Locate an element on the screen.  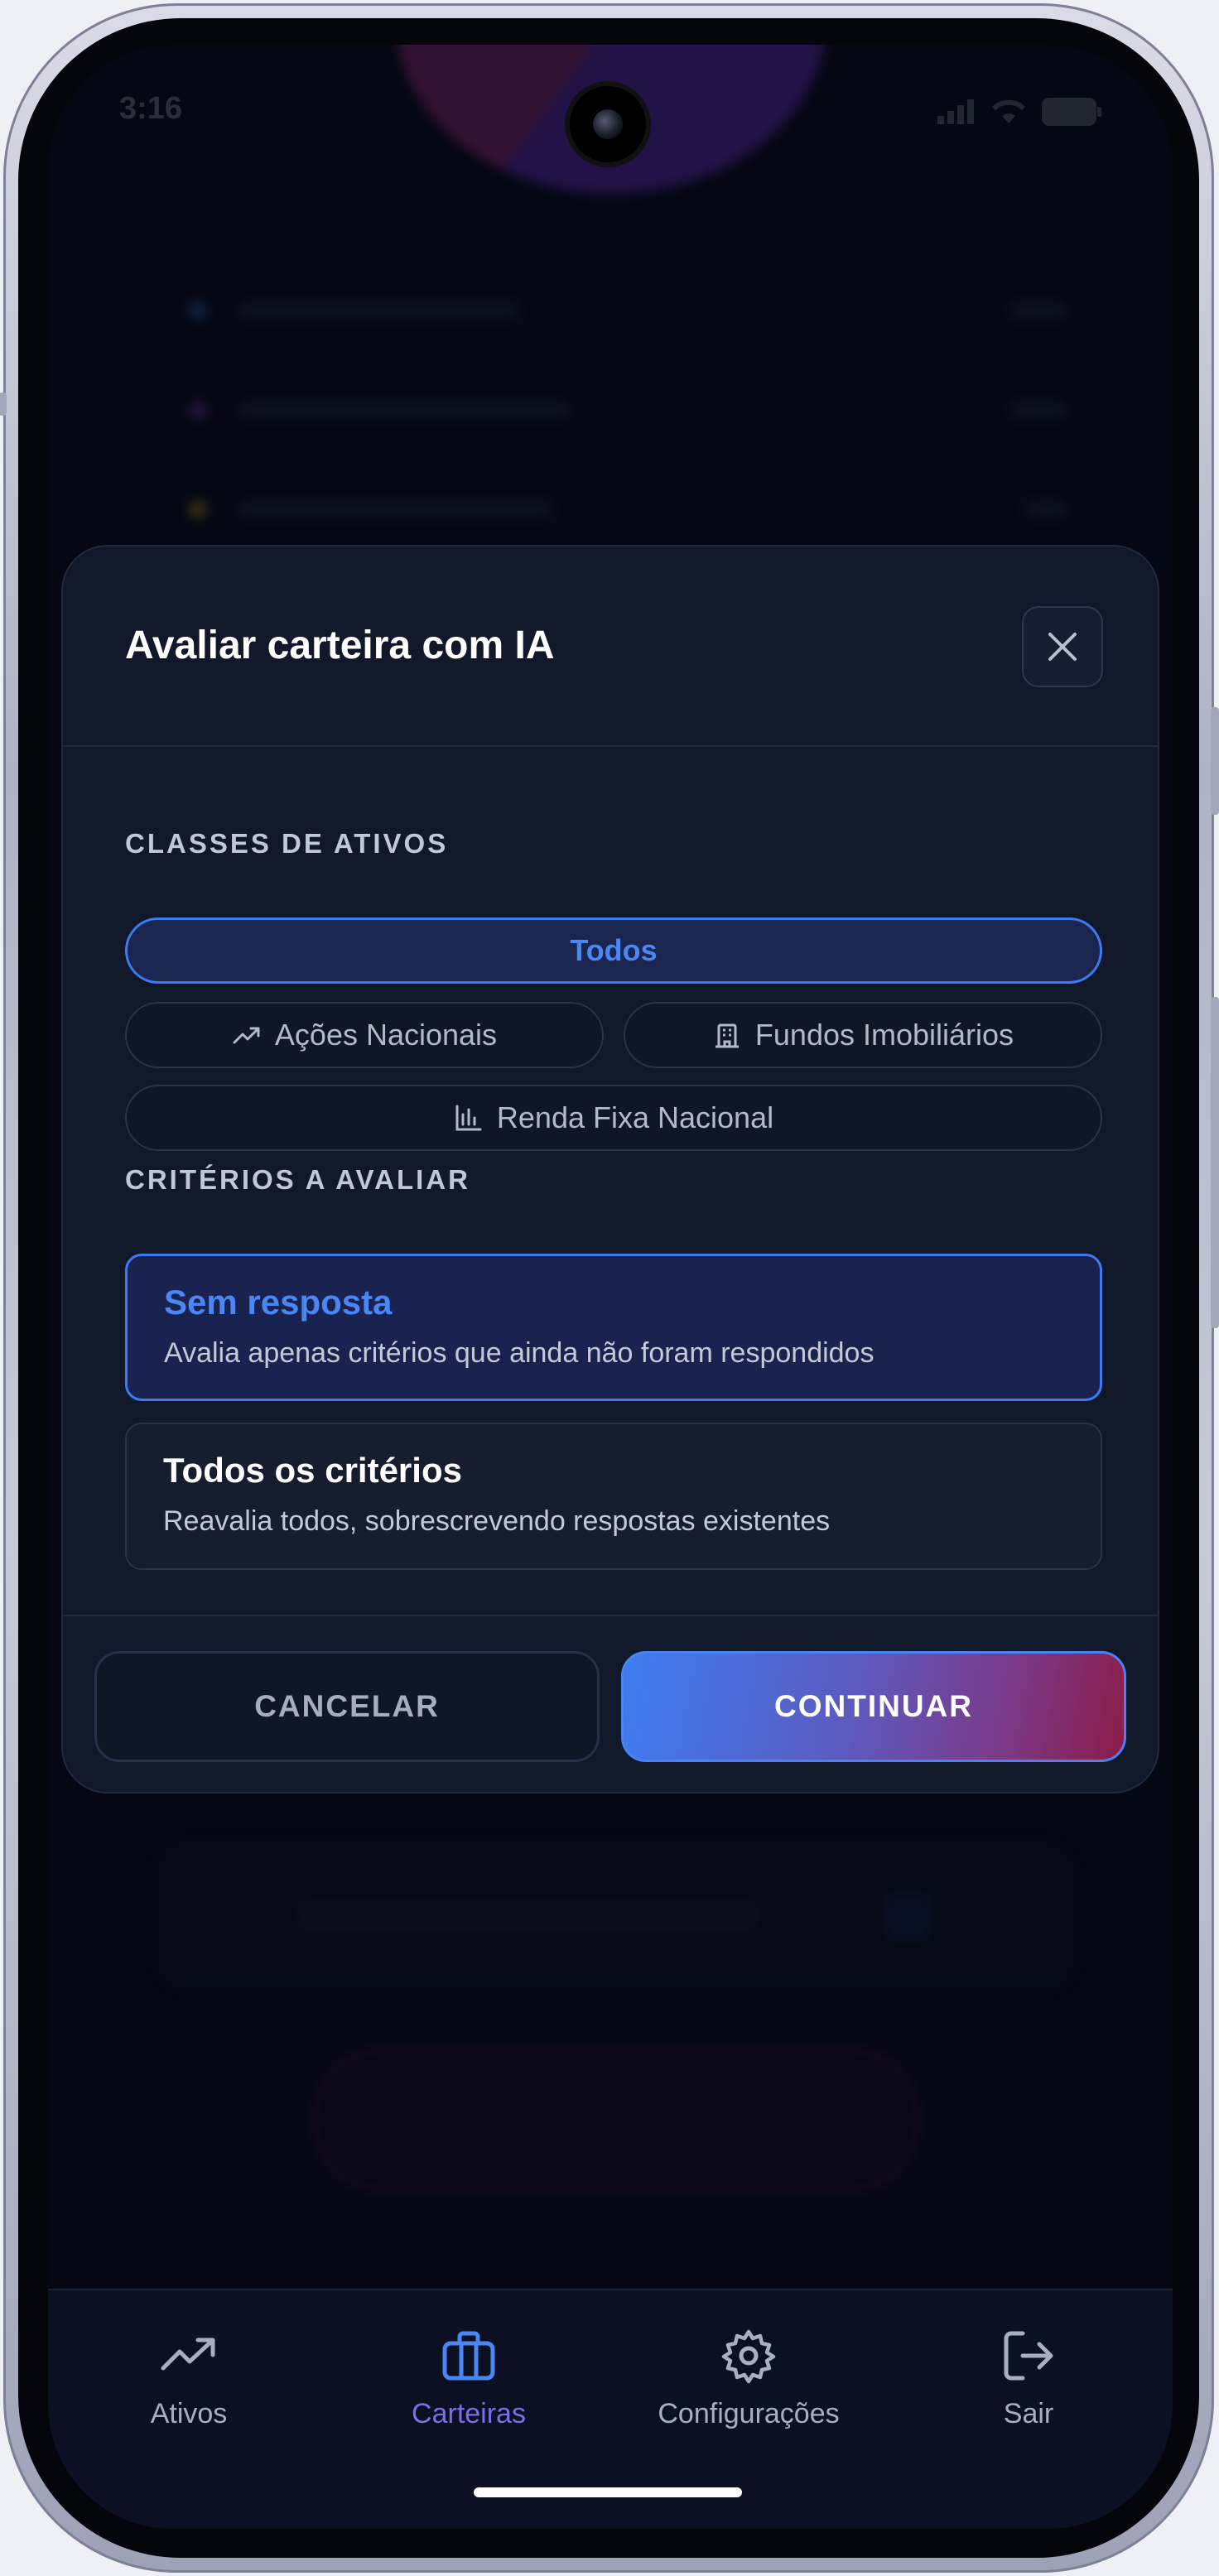
tab-carteiras: Carteiras is located at coordinates (468, 2379).